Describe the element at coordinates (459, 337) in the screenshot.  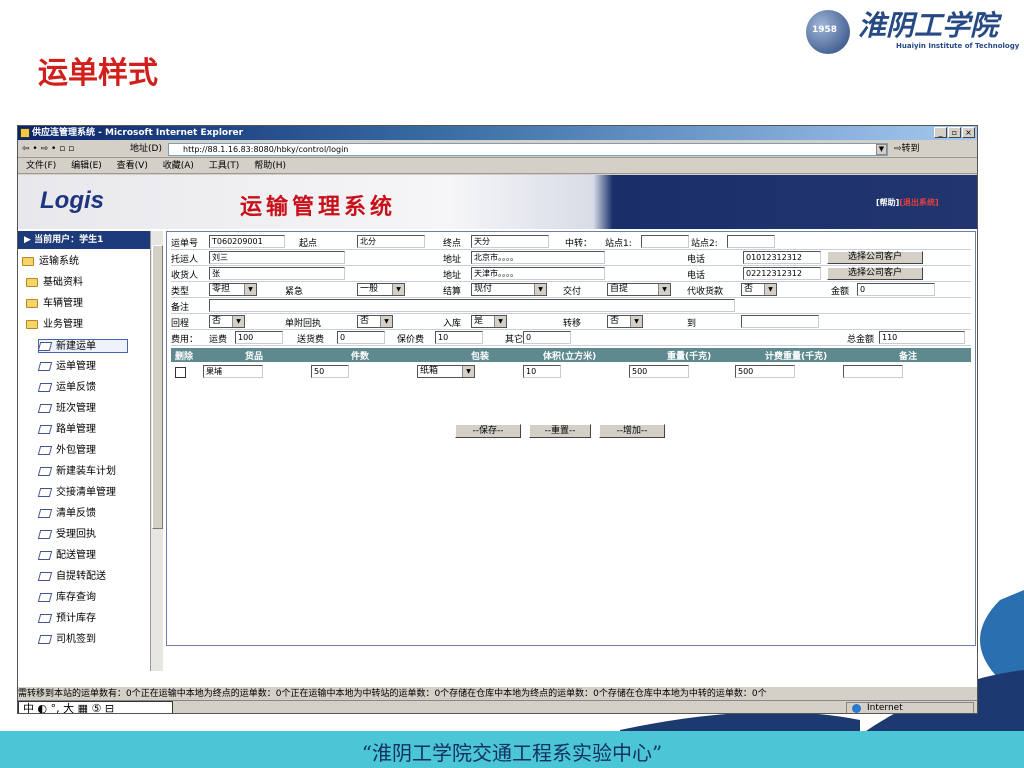
I see `insurance-input: 10` at that location.